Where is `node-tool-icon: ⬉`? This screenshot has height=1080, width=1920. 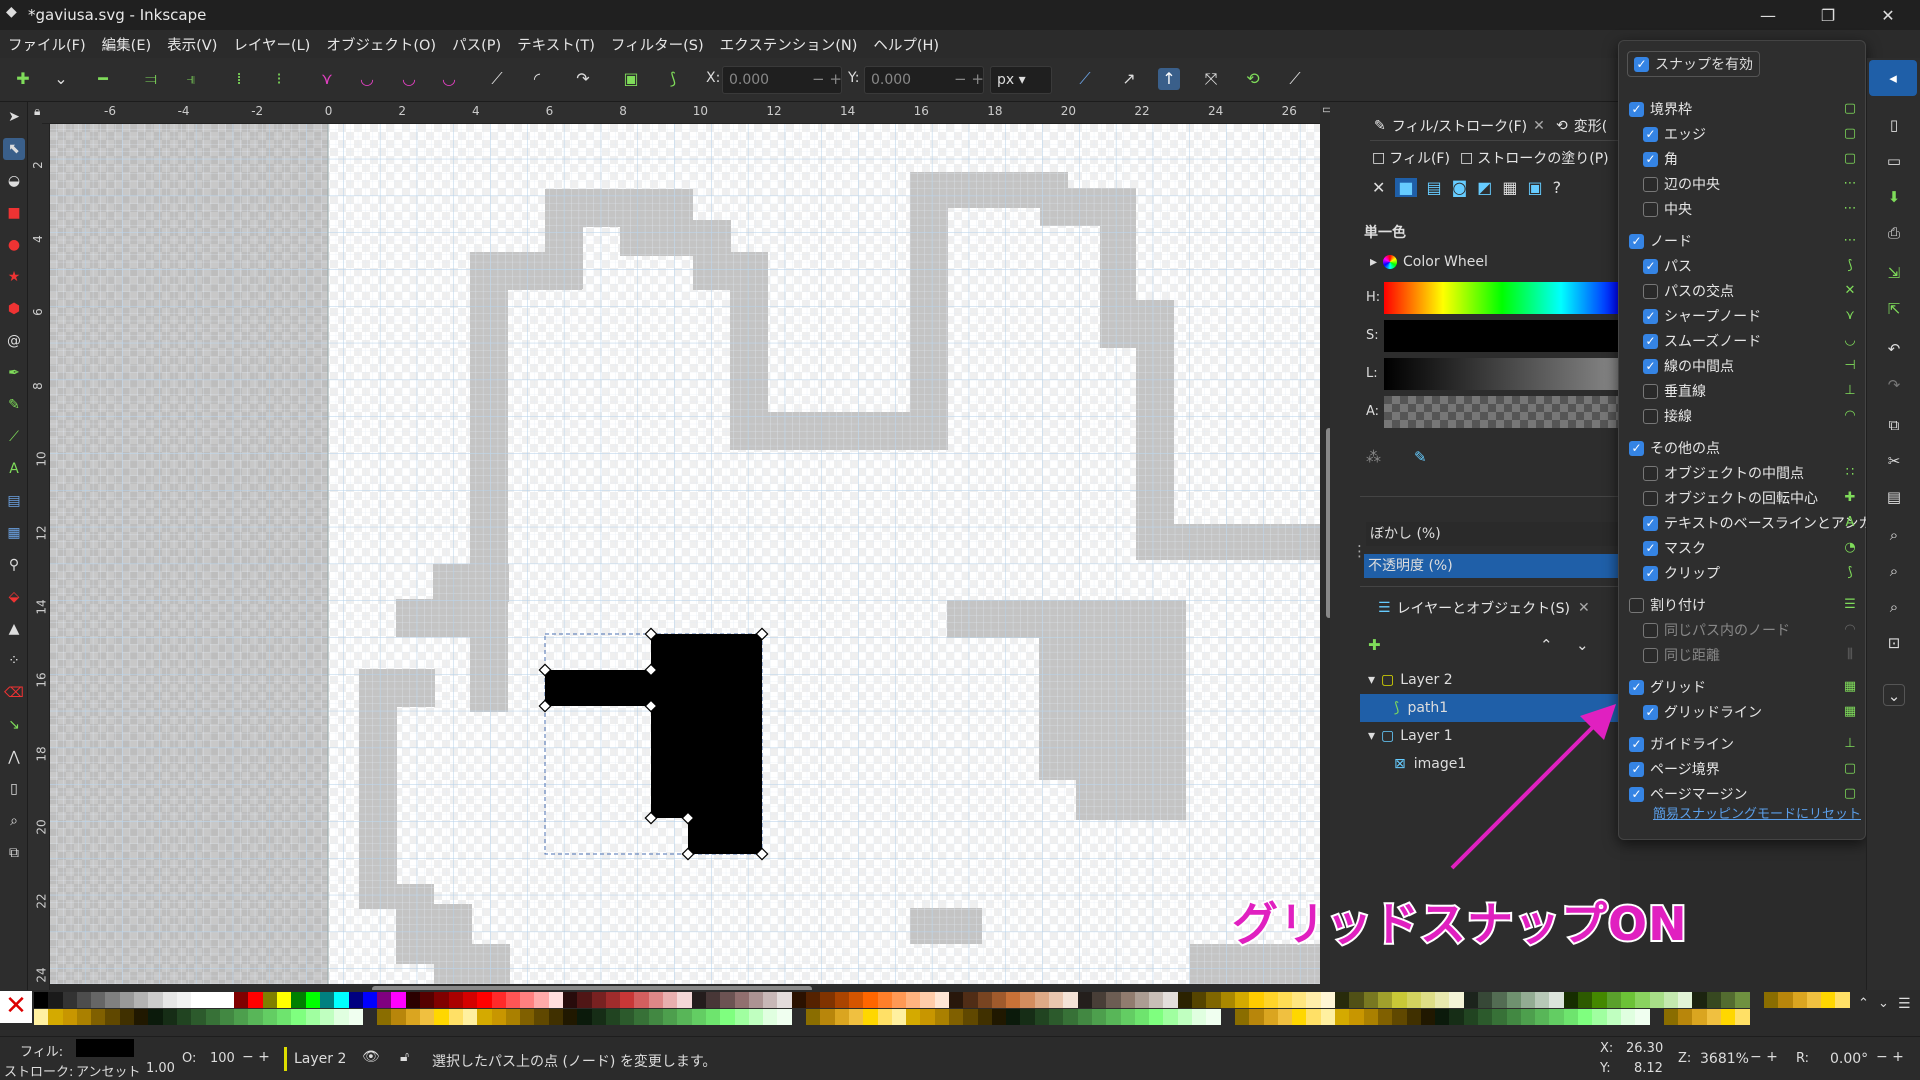 node-tool-icon: ⬉ is located at coordinates (14, 149).